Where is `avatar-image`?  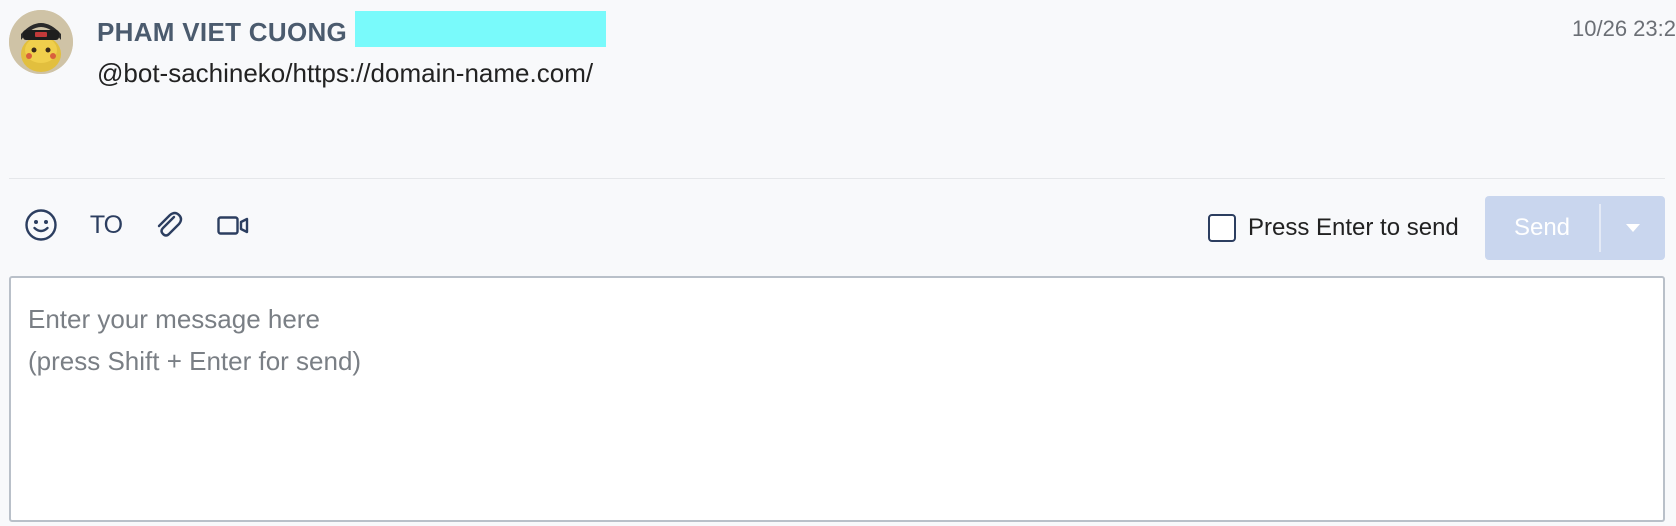
avatar-image is located at coordinates (41, 42).